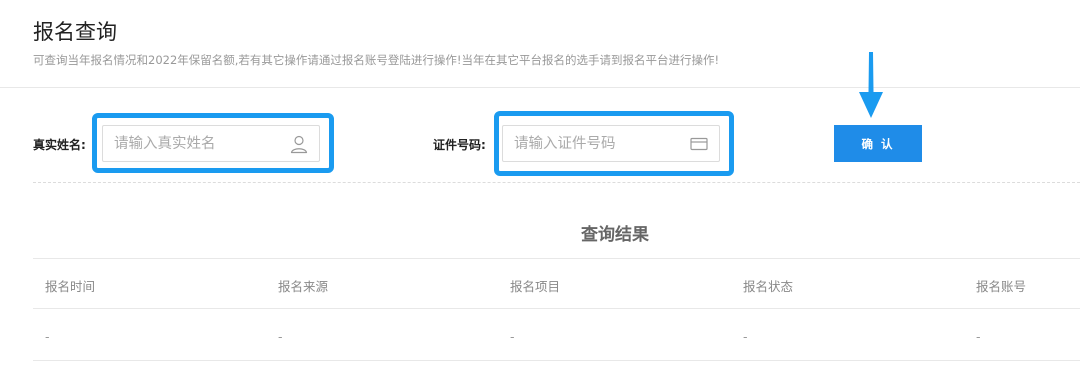 The height and width of the screenshot is (382, 1080). What do you see at coordinates (188, 143) in the screenshot?
I see `name-input` at bounding box center [188, 143].